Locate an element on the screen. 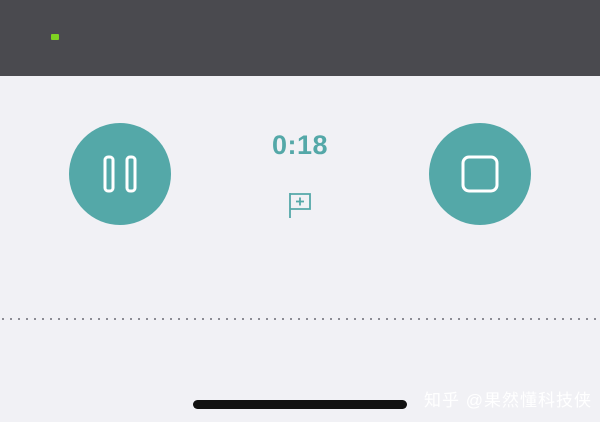  pause-icon is located at coordinates (120, 174).